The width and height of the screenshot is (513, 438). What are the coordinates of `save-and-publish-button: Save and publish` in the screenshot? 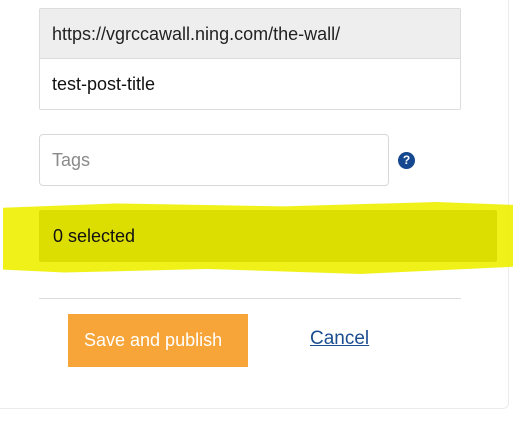 It's located at (158, 340).